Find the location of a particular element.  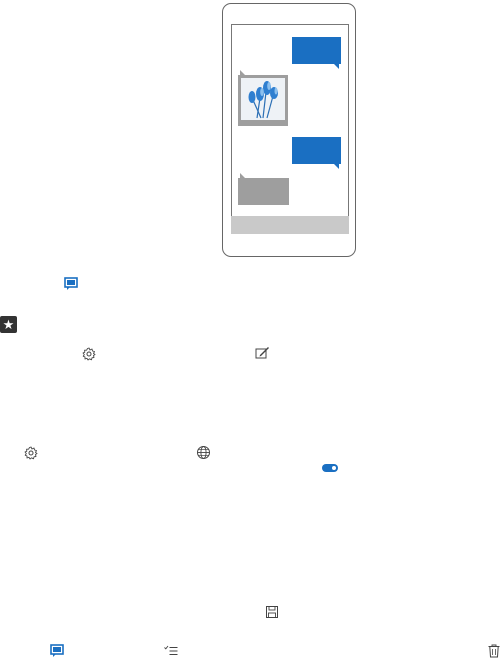

received-message-bubble is located at coordinates (263, 189).